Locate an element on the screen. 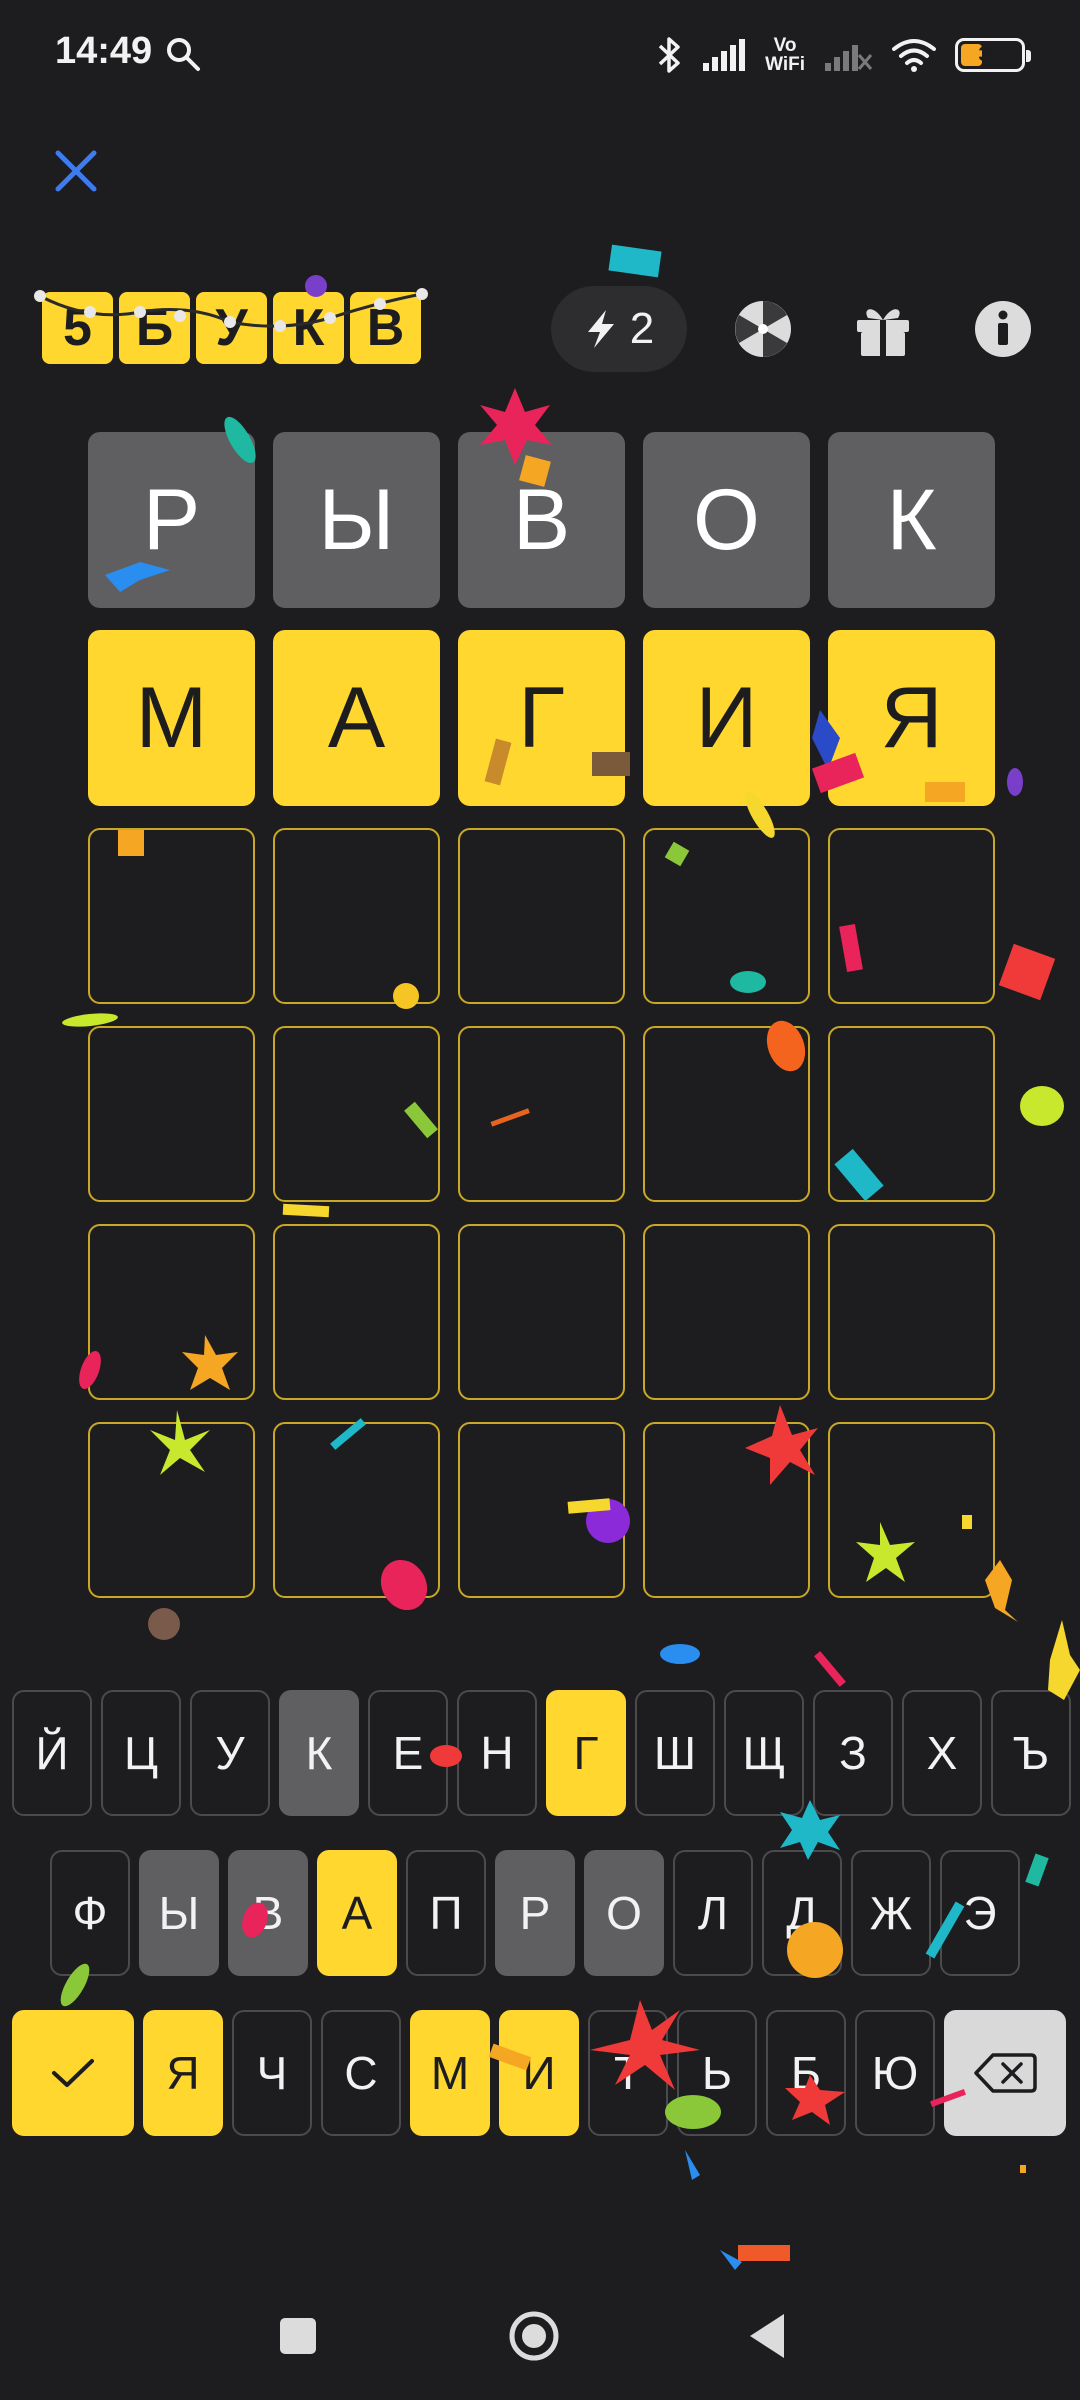 This screenshot has width=1080, height=2400. enter-button is located at coordinates (73, 2073).